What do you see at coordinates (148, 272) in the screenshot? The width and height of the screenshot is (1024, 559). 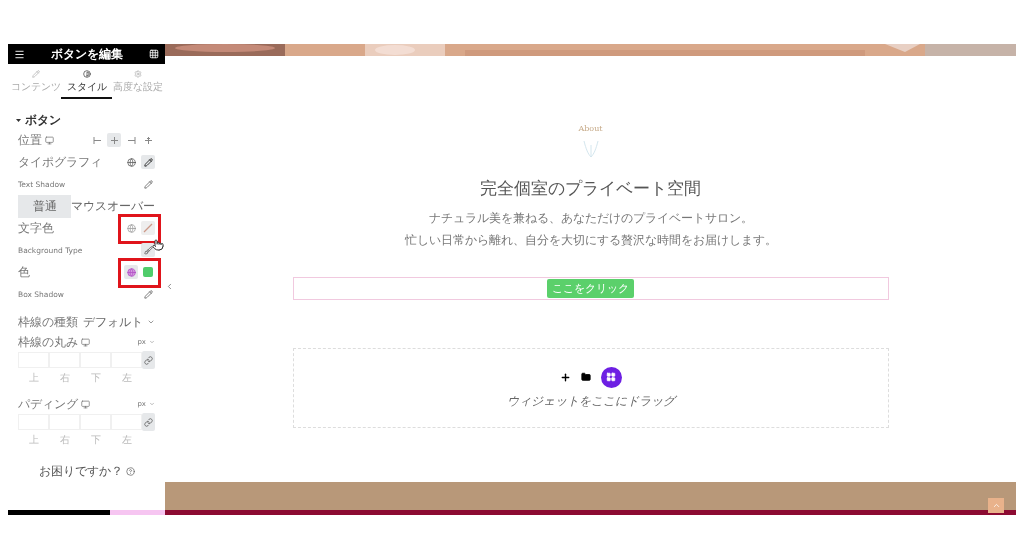 I see `color-swatch` at bounding box center [148, 272].